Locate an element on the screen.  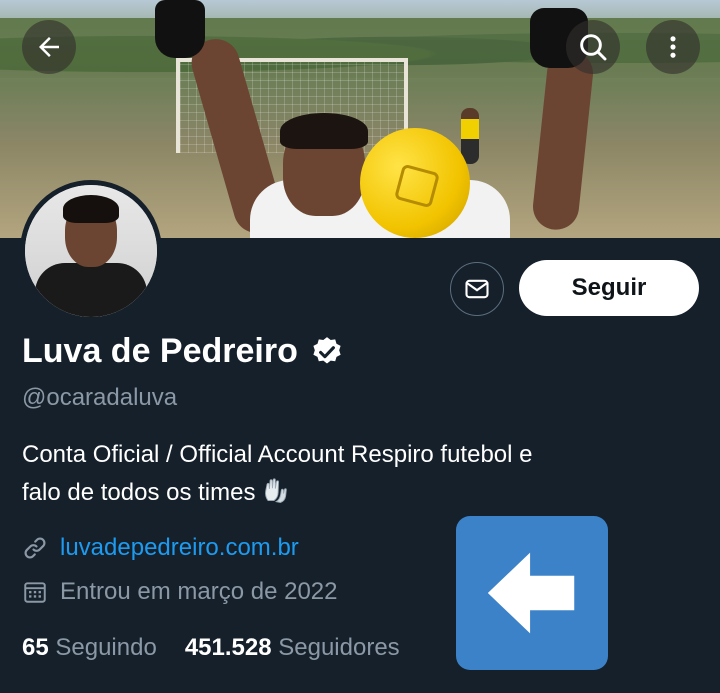
profile-name-row: Luva de Pedreiro is located at coordinates (183, 351).